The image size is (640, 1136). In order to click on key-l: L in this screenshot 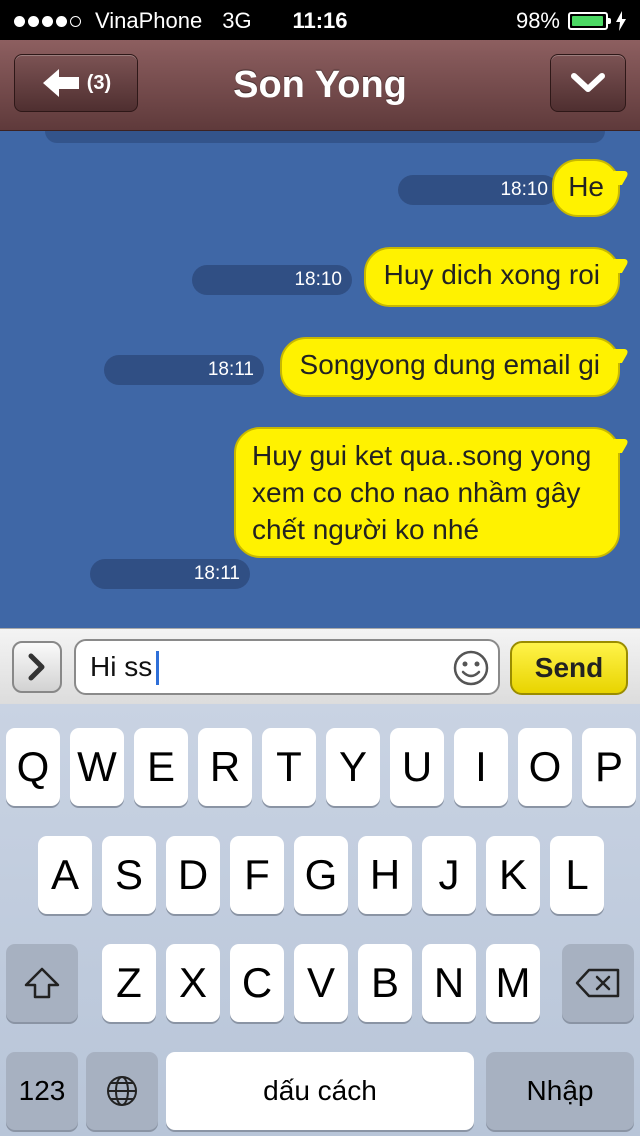, I will do `click(577, 875)`.